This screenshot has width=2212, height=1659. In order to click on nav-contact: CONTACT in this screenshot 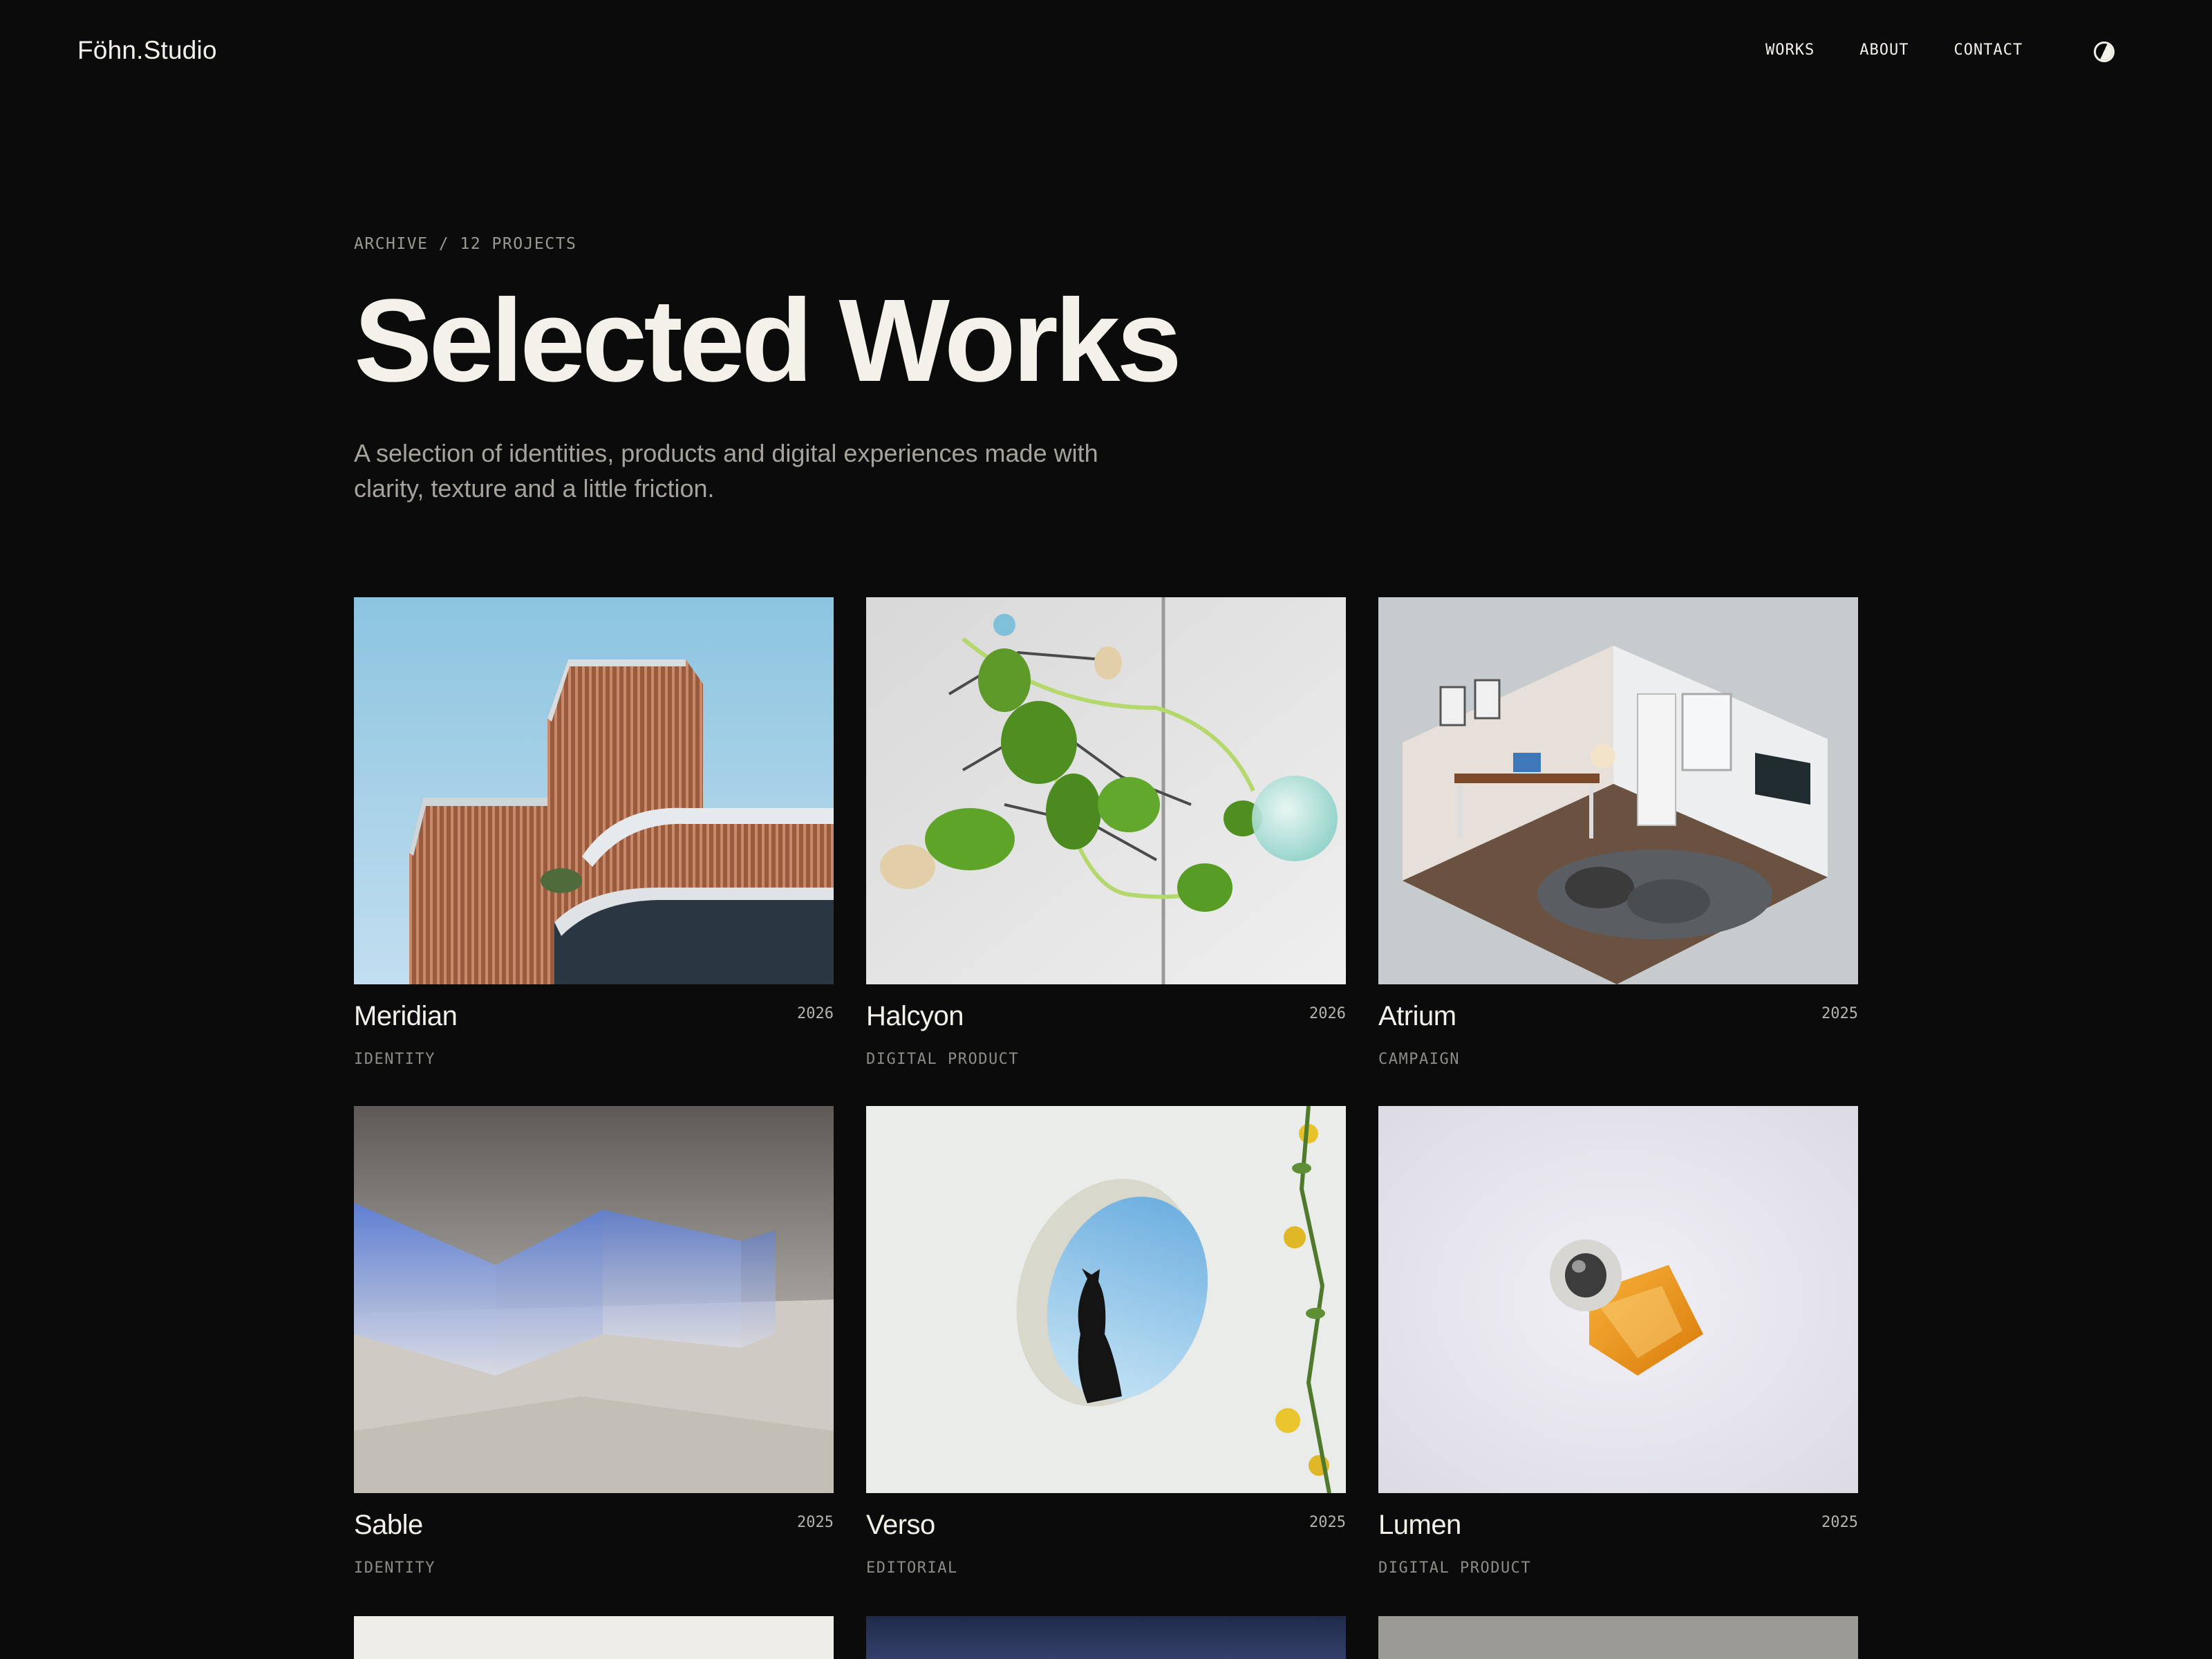, I will do `click(1988, 50)`.